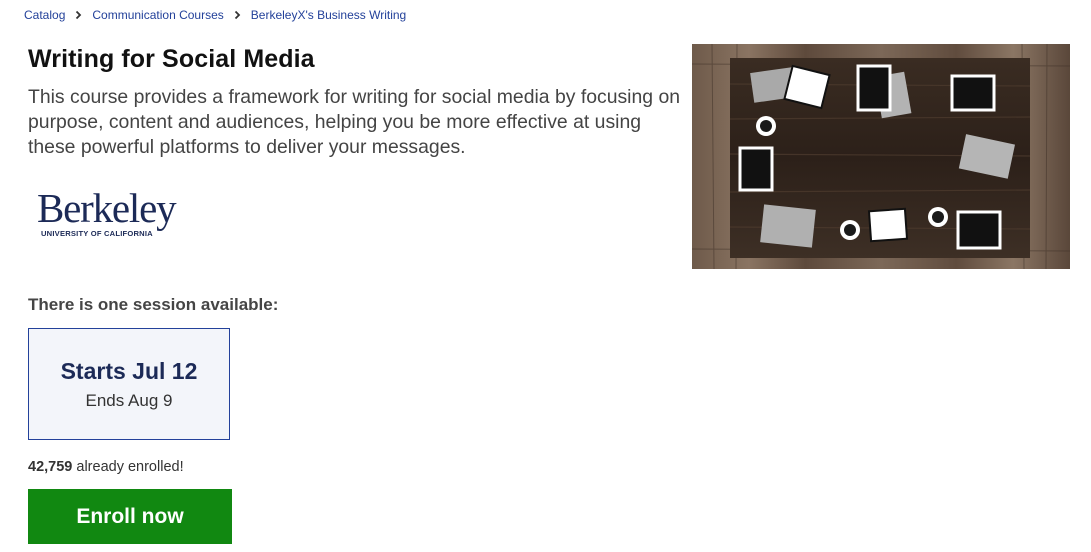  Describe the element at coordinates (128, 467) in the screenshot. I see `enrolled-suffix: already enrolled!` at that location.